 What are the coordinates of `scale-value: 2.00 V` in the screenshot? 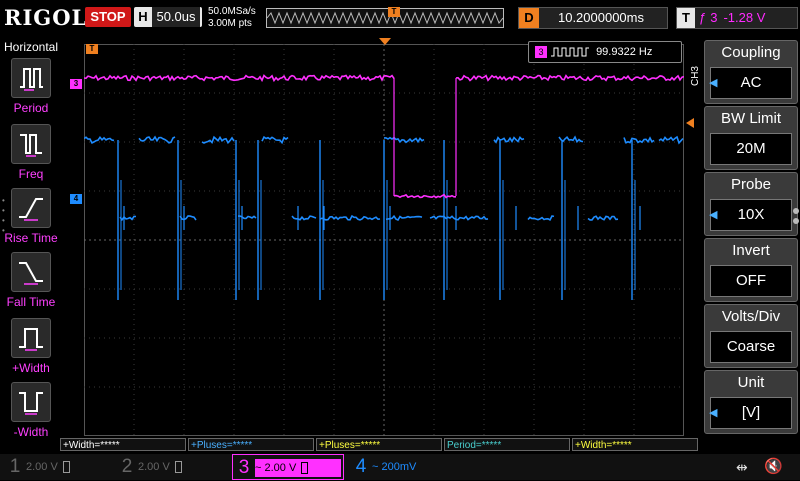 It's located at (154, 467).